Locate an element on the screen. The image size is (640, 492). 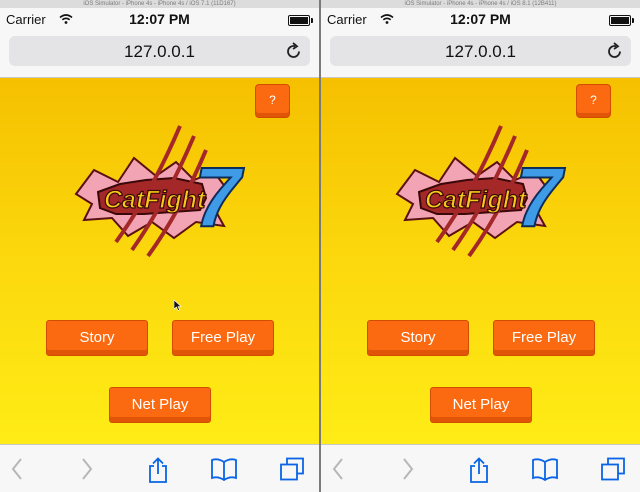
mouse-cursor-icon is located at coordinates (178, 305).